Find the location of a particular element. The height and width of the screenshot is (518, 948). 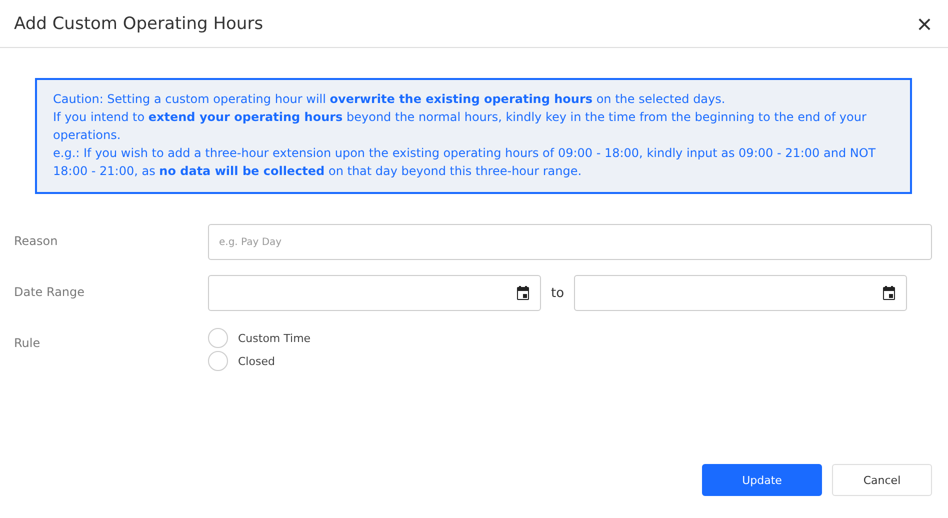

field-label: Reason is located at coordinates (36, 240).